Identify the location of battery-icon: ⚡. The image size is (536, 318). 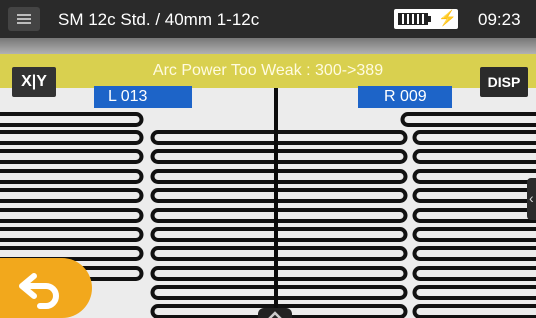
(426, 19).